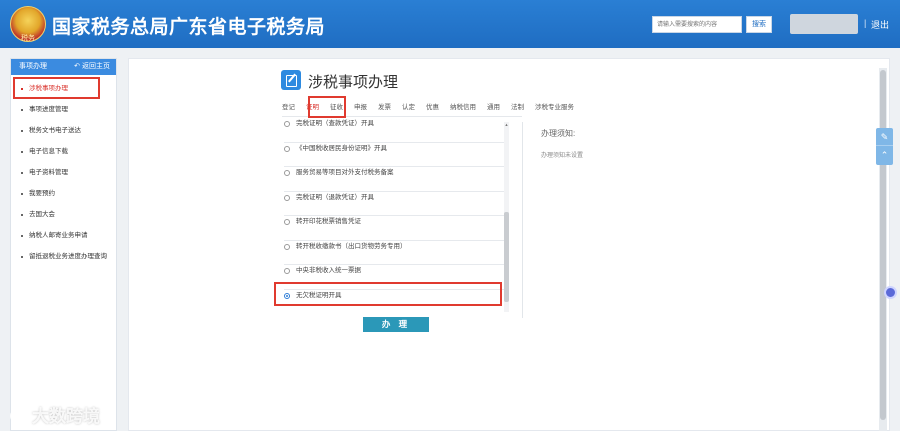  I want to click on search-input, so click(697, 24).